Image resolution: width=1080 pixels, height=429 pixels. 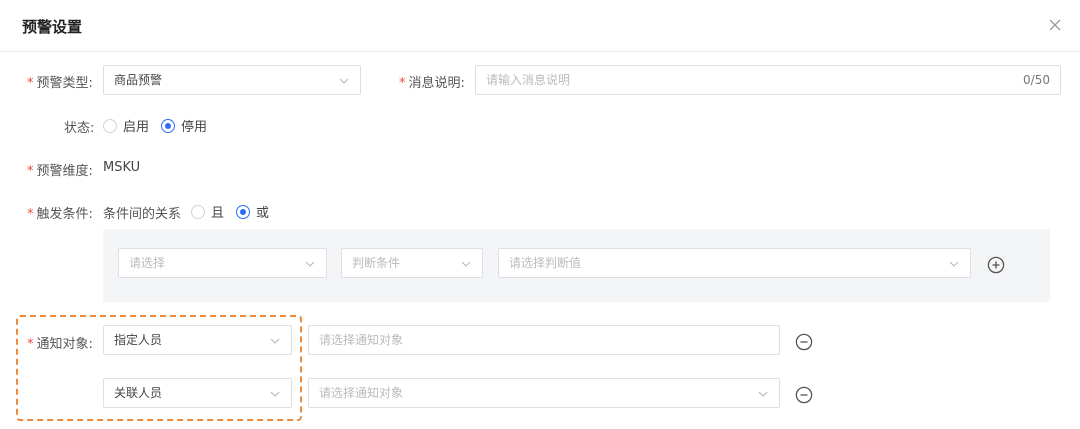 What do you see at coordinates (1055, 25) in the screenshot?
I see `close-icon` at bounding box center [1055, 25].